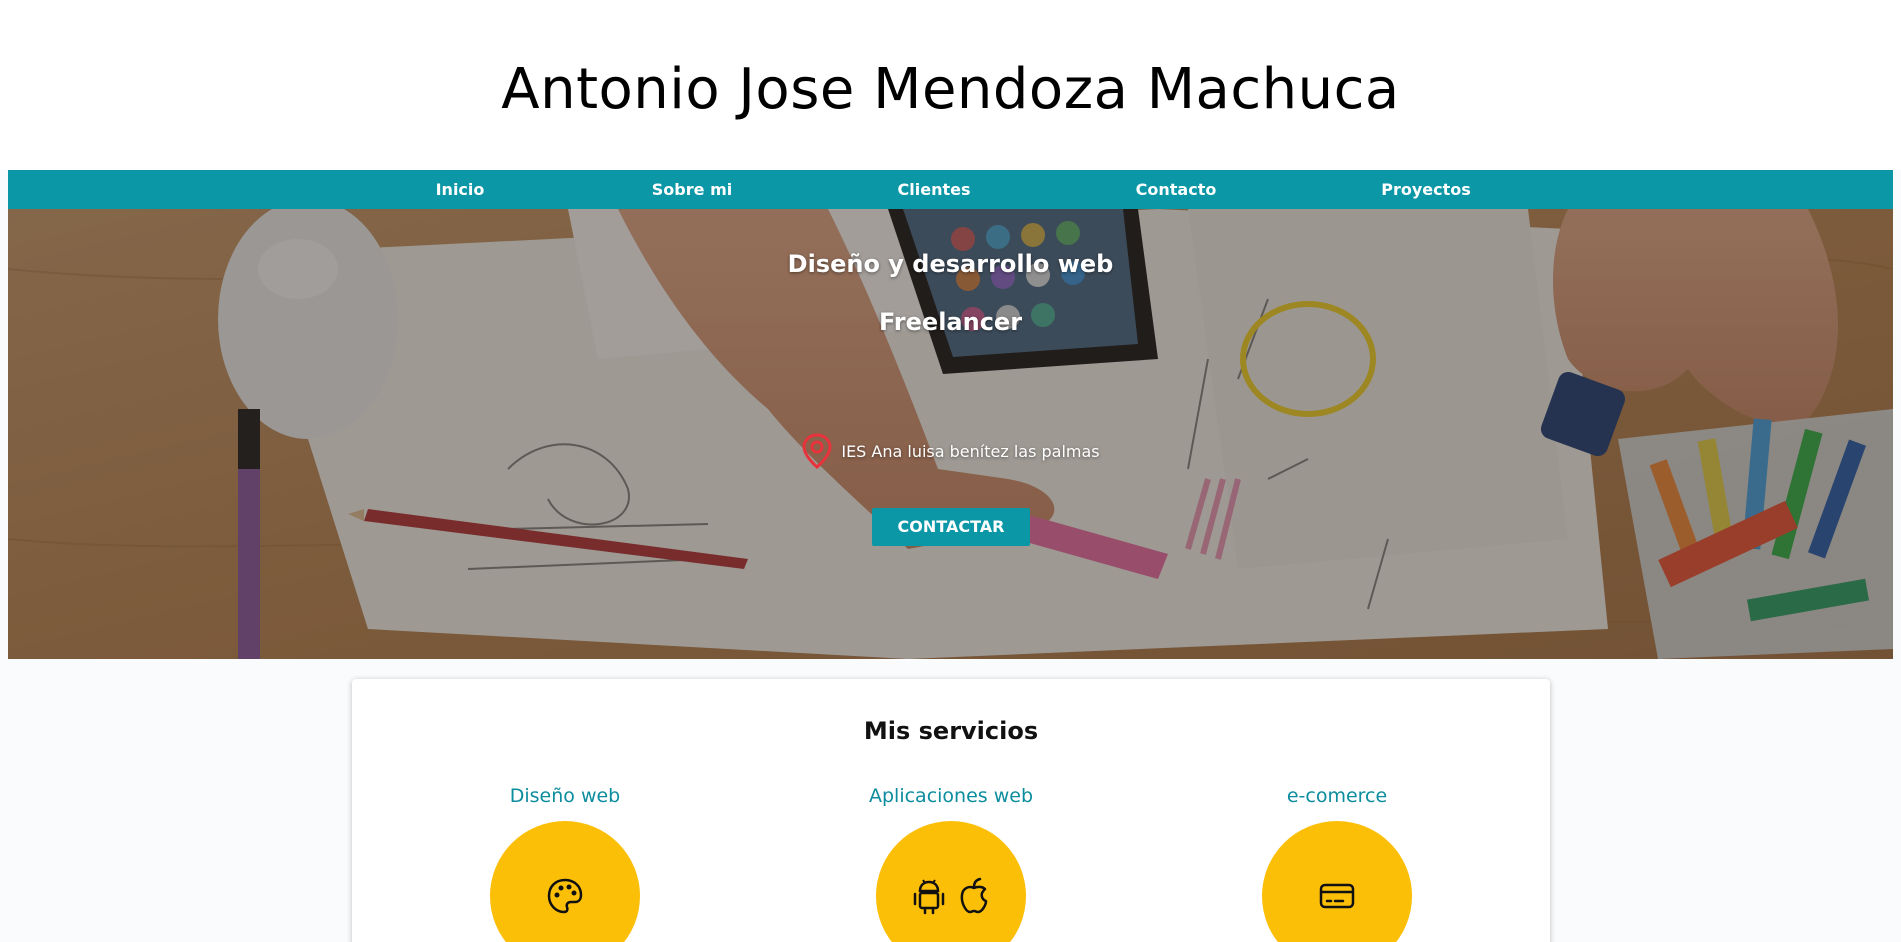  I want to click on nav-item-inicio: Inicio, so click(460, 189).